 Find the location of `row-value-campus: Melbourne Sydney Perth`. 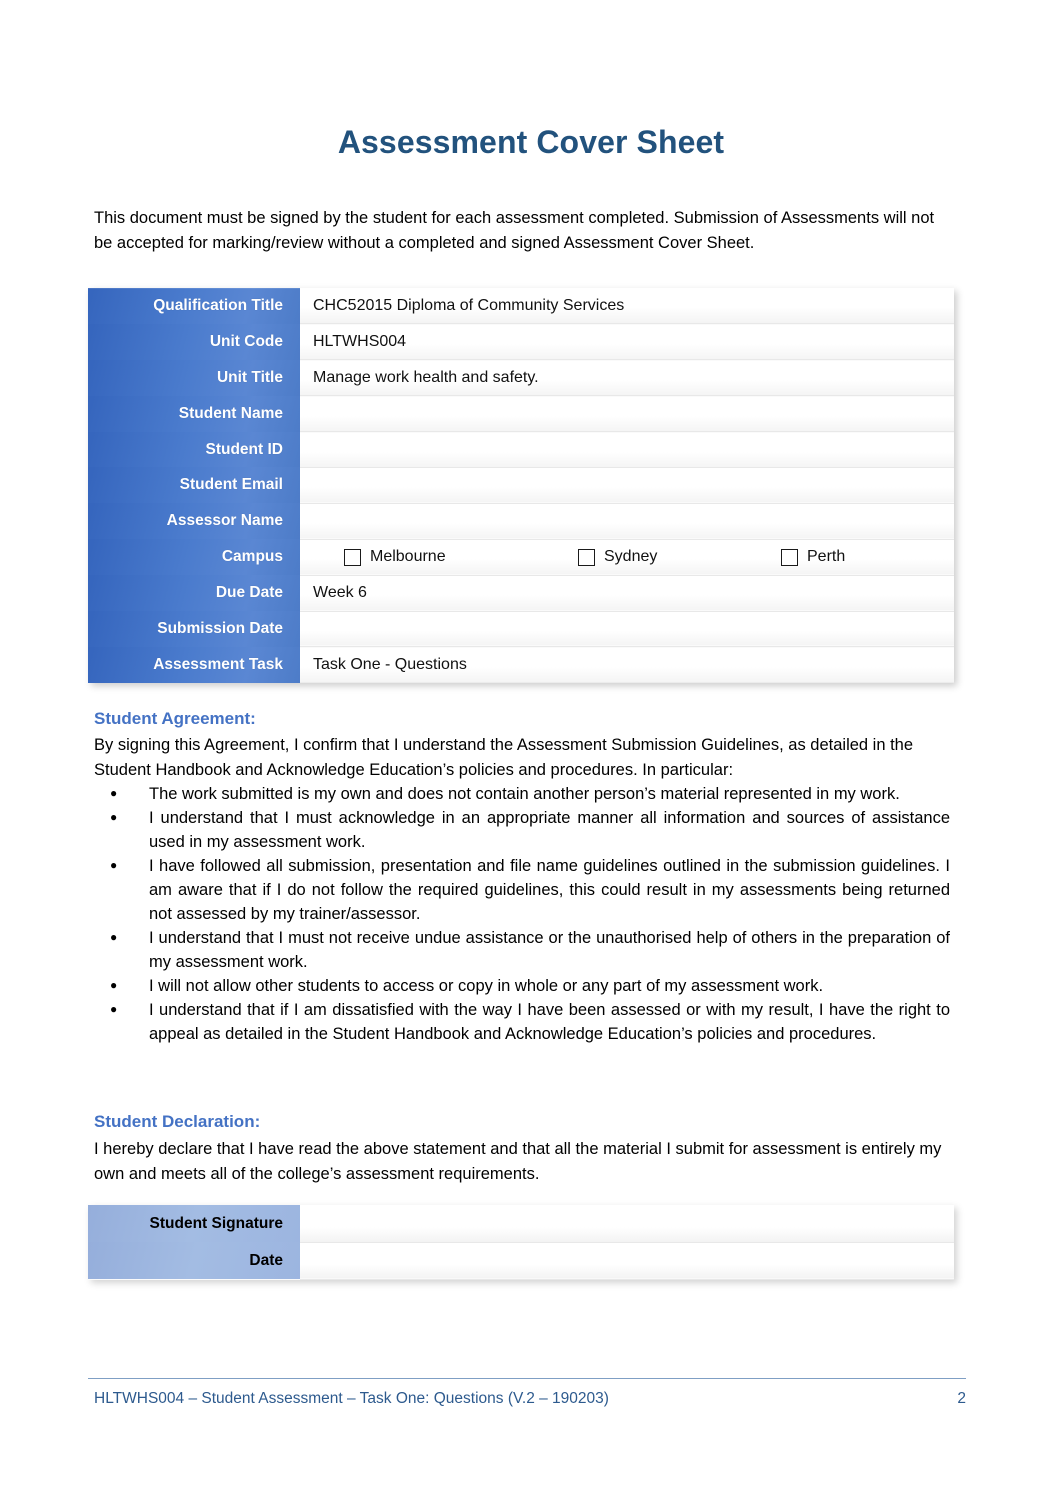

row-value-campus: Melbourne Sydney Perth is located at coordinates (627, 557).